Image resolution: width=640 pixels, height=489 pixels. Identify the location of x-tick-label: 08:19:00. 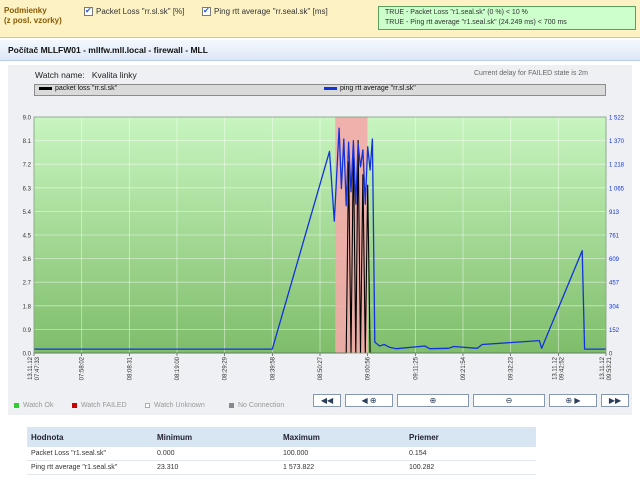
(178, 368).